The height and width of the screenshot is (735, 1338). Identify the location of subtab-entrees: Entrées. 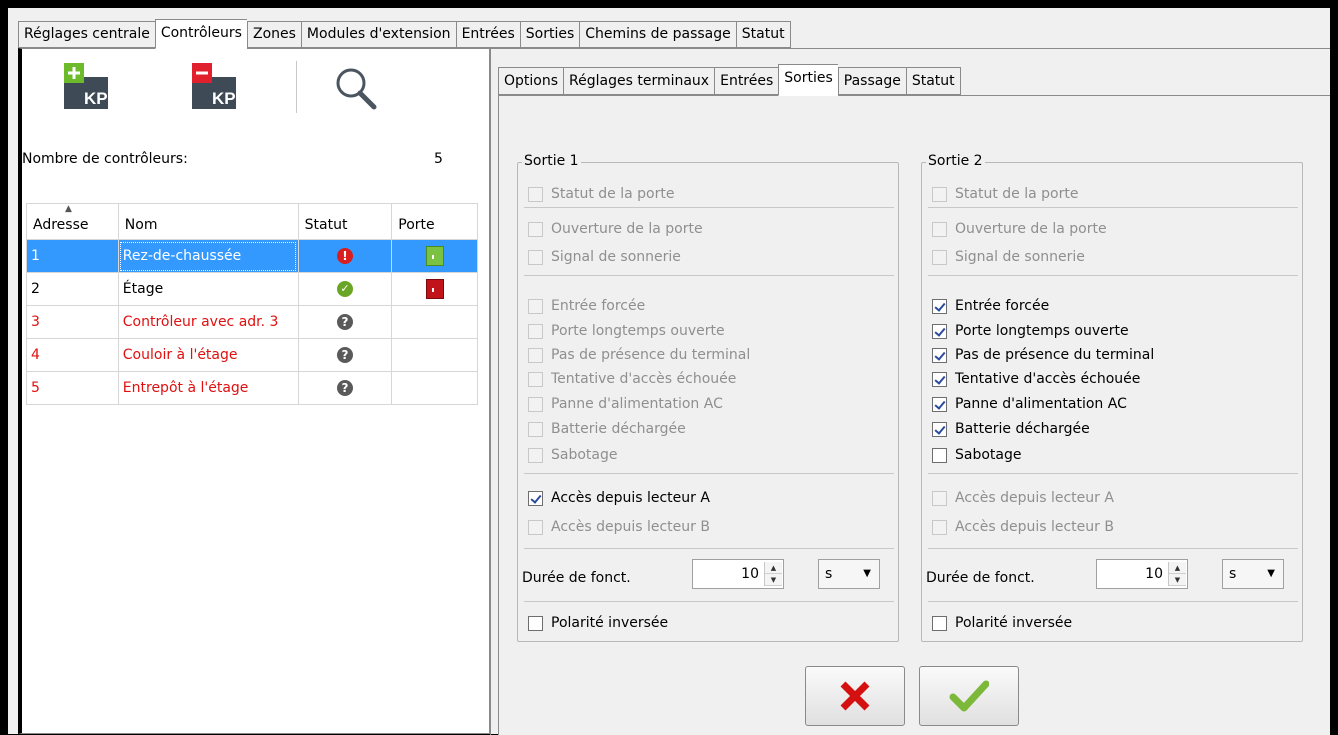
(746, 81).